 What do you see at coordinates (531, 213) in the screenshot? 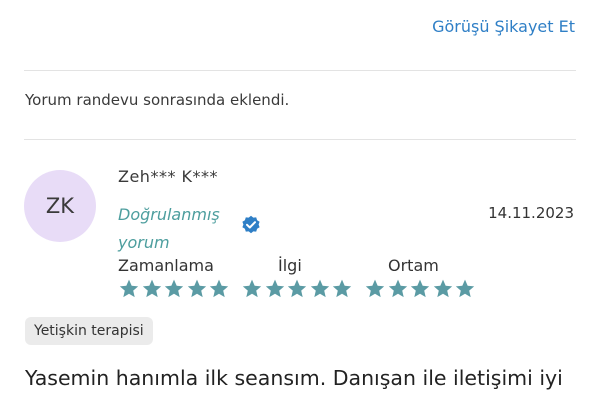
I see `review-date: 14.11.2023` at bounding box center [531, 213].